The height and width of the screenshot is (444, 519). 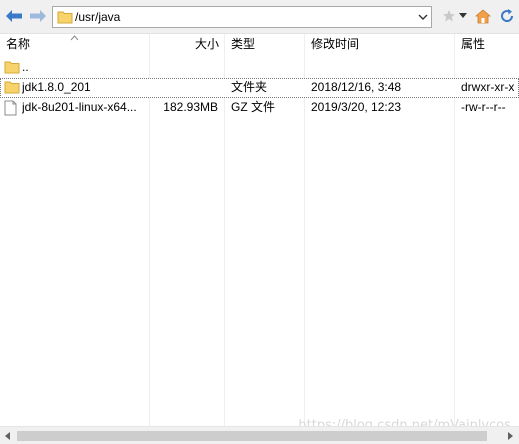 What do you see at coordinates (38, 16) in the screenshot?
I see `forward-arrow-icon` at bounding box center [38, 16].